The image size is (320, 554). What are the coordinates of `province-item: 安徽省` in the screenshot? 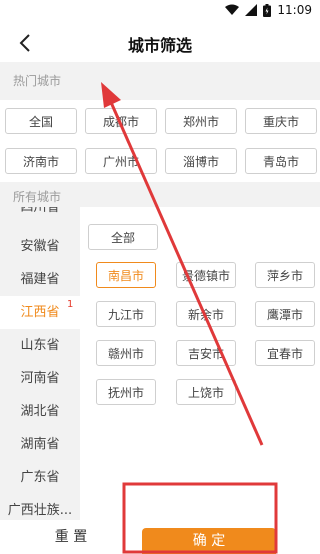 It's located at (40, 246).